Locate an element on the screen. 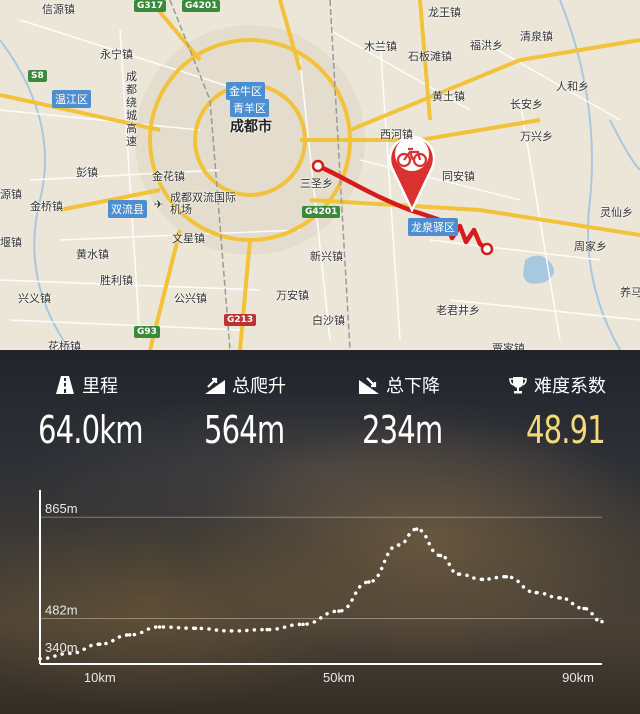 This screenshot has width=640, height=714. place-label: 木兰镇 is located at coordinates (380, 46).